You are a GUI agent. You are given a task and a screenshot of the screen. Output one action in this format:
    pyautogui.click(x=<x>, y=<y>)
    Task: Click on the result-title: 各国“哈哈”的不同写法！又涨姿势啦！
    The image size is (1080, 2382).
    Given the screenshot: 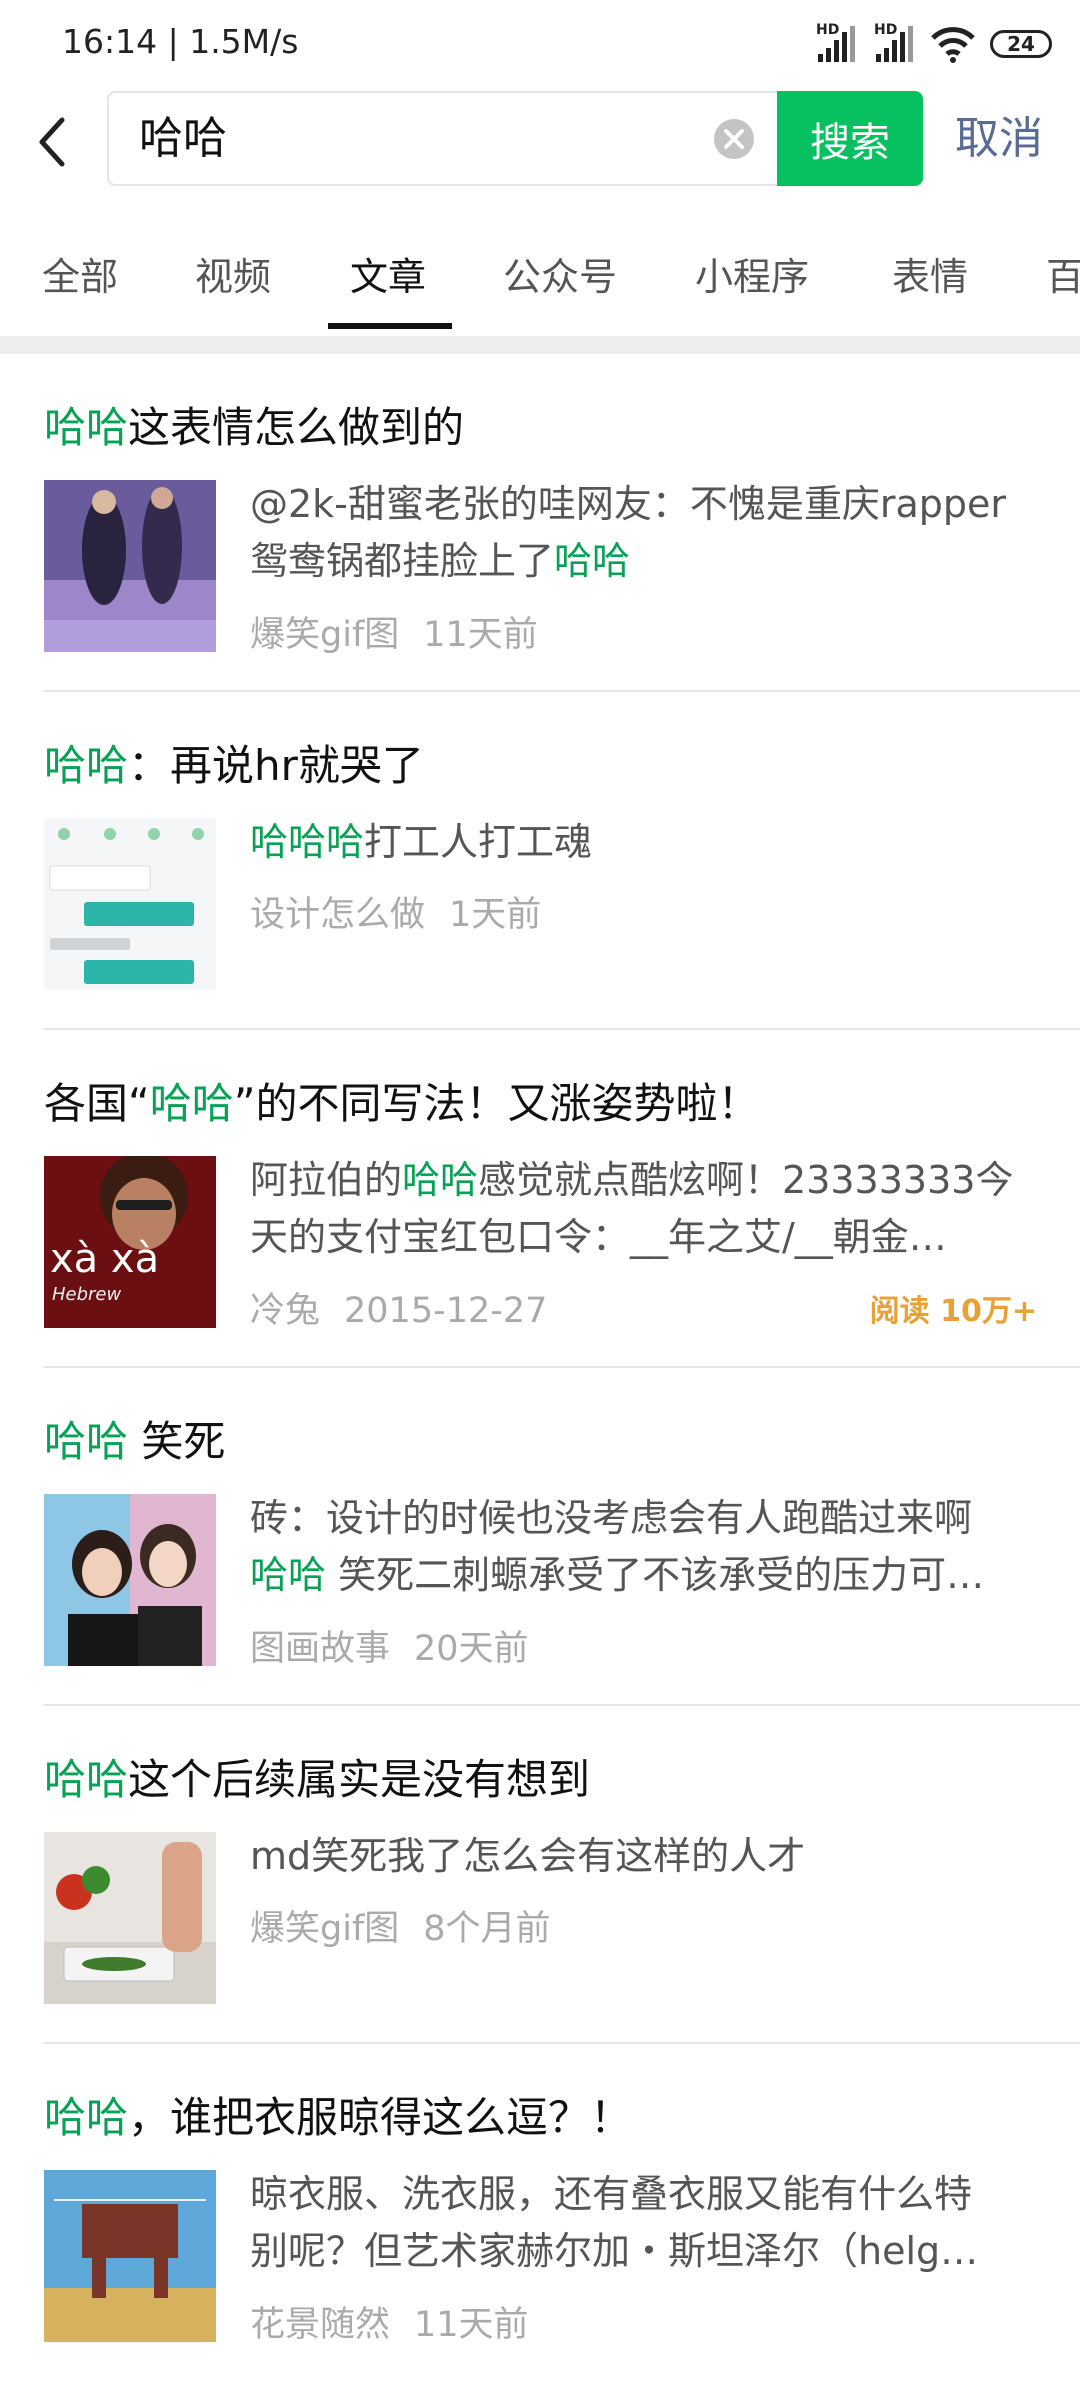 What is the action you would take?
    pyautogui.click(x=402, y=1103)
    